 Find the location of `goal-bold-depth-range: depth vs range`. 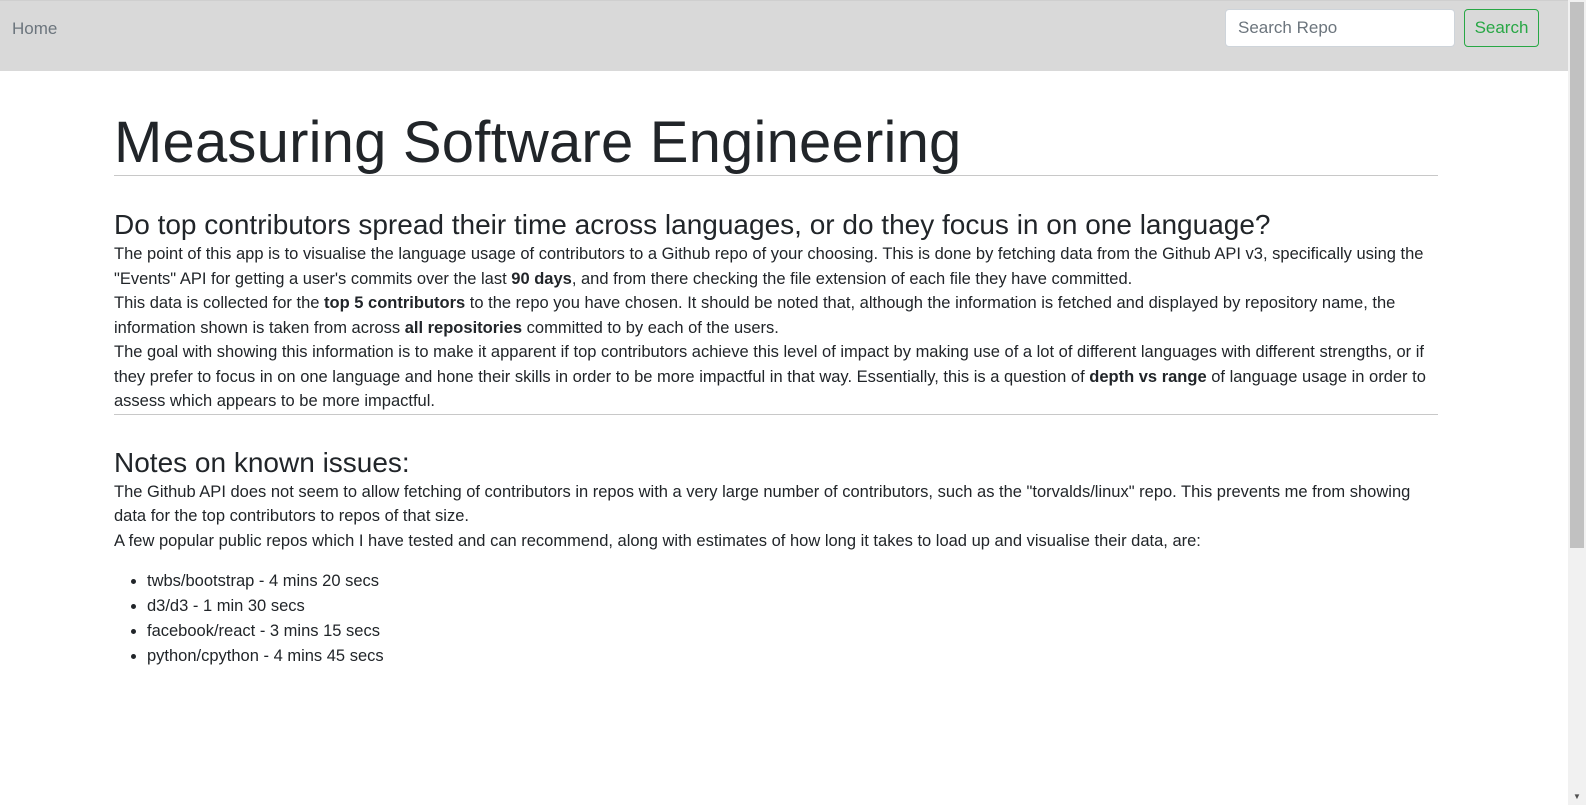

goal-bold-depth-range: depth vs range is located at coordinates (1148, 376).